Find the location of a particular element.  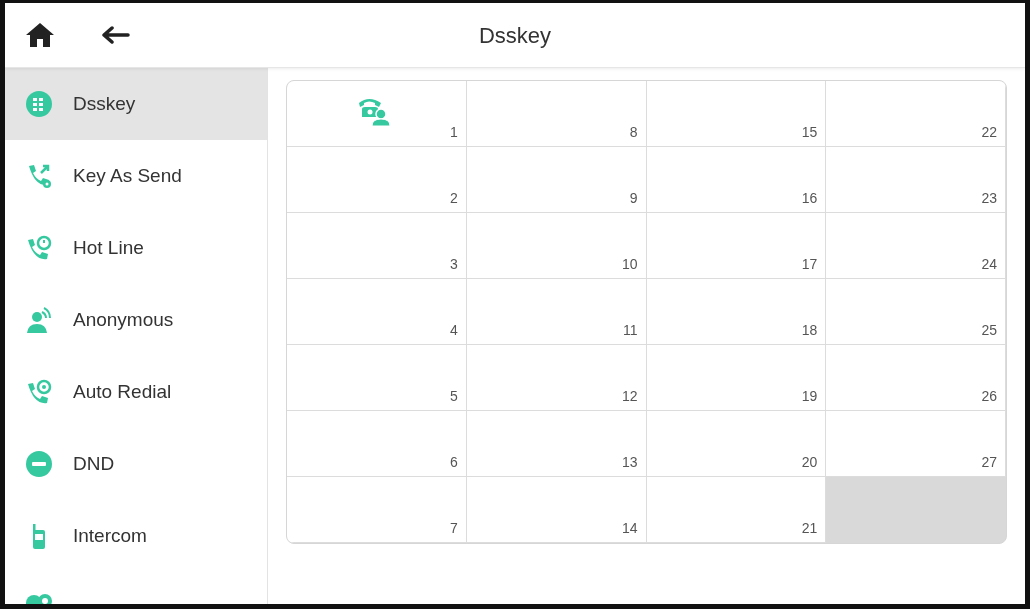

dsskey-cell: 7 is located at coordinates (377, 510).